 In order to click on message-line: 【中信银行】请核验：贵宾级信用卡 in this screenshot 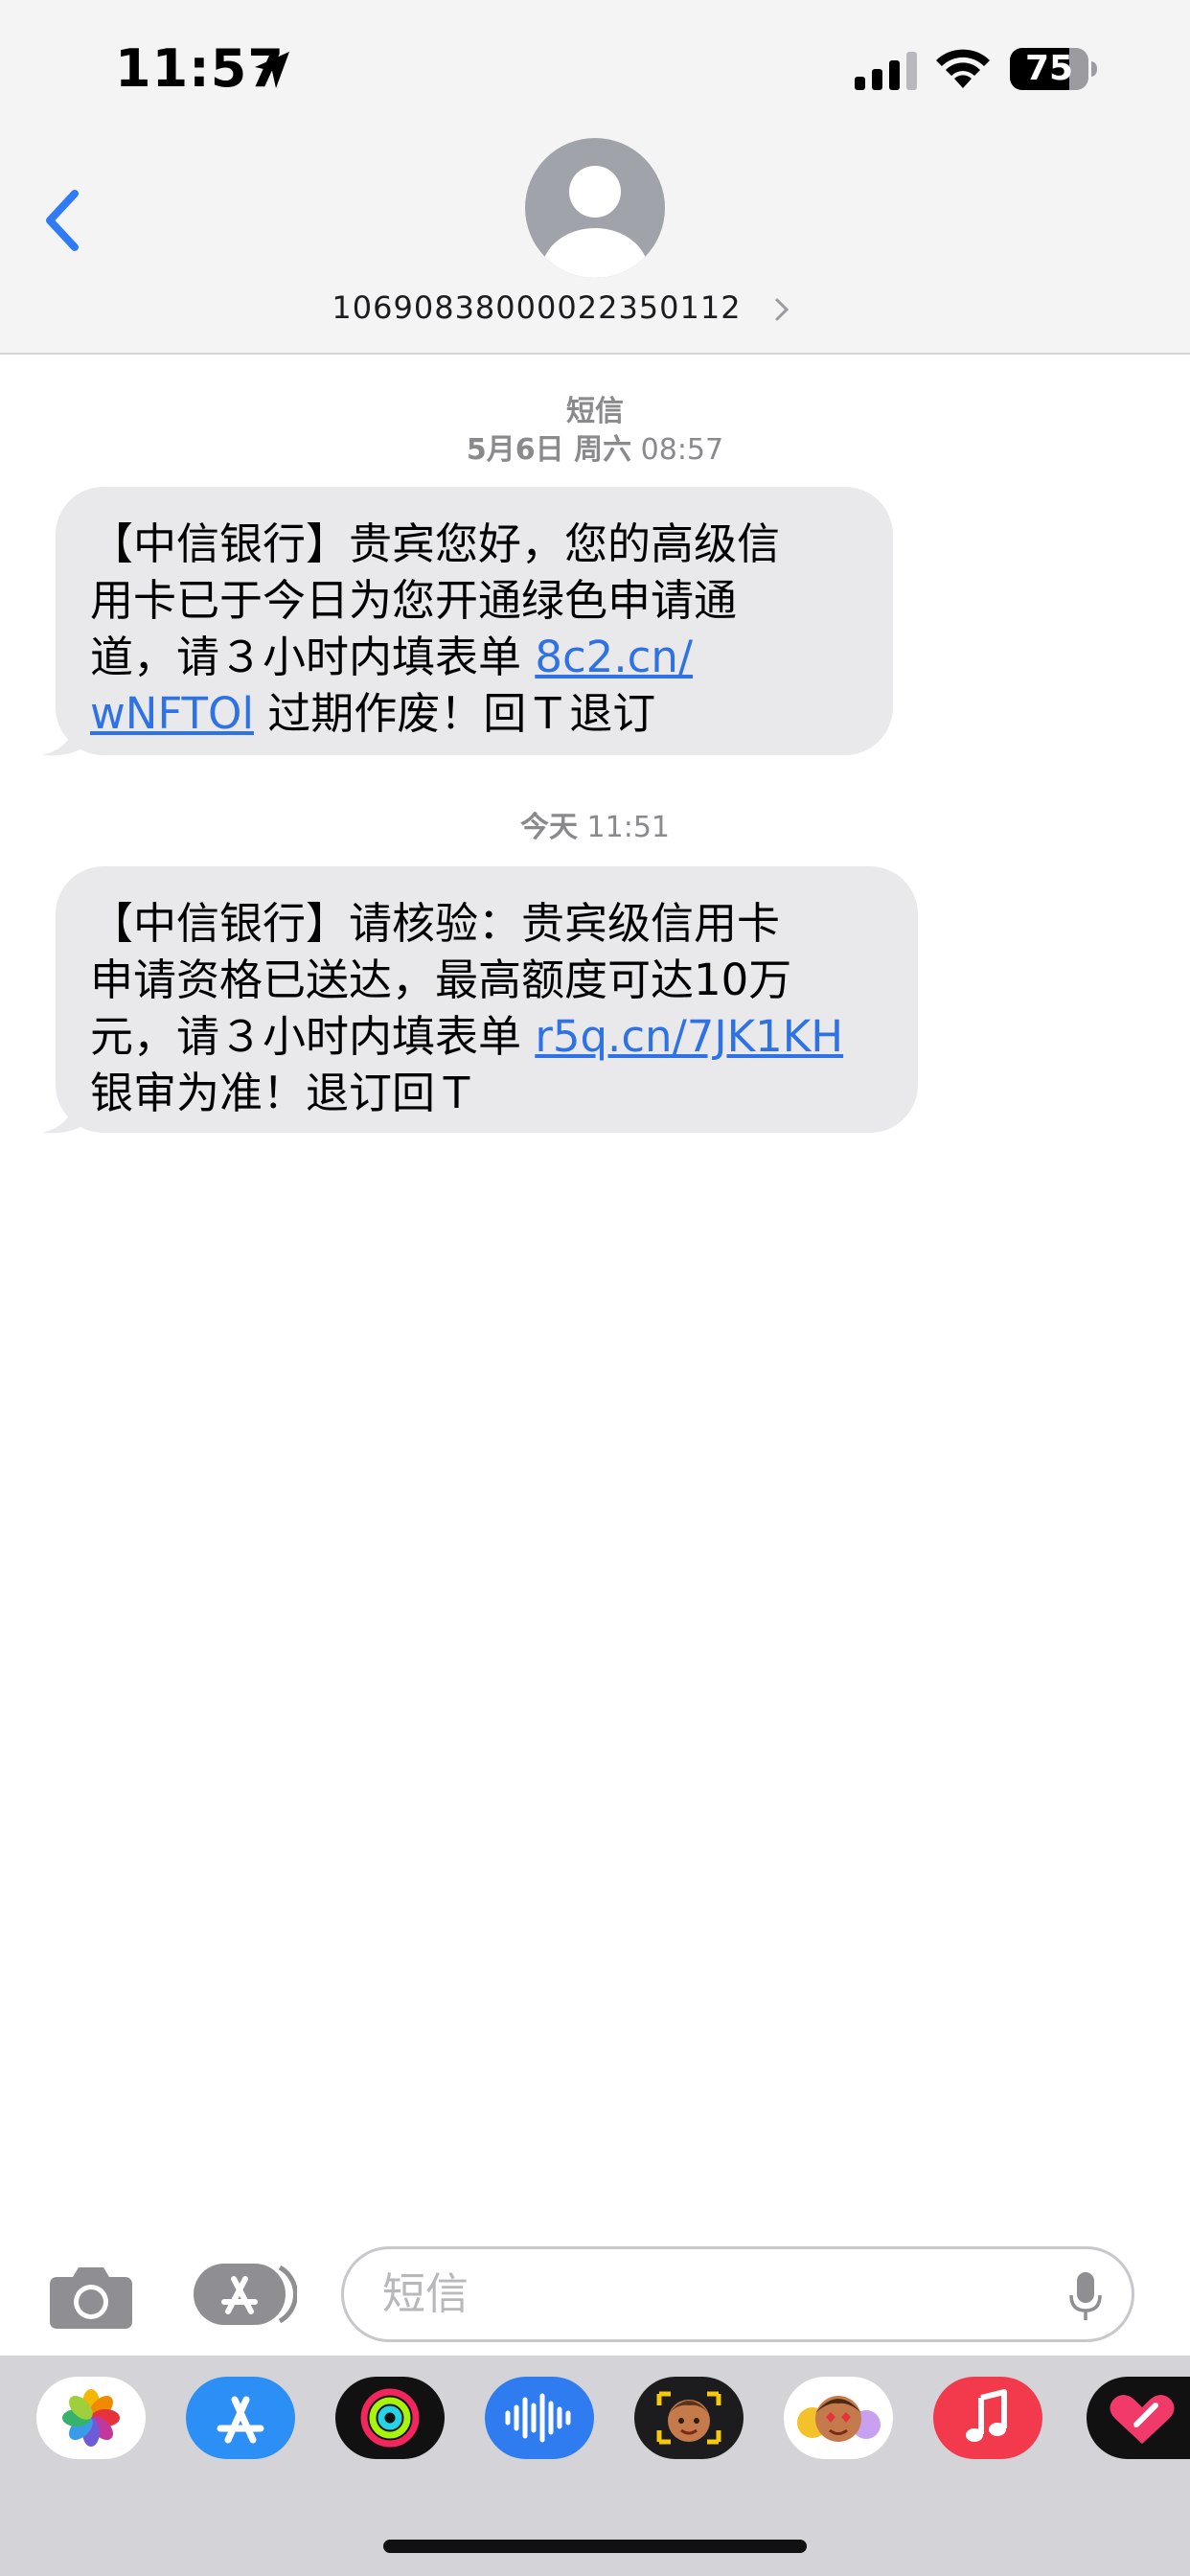, I will do `click(487, 923)`.